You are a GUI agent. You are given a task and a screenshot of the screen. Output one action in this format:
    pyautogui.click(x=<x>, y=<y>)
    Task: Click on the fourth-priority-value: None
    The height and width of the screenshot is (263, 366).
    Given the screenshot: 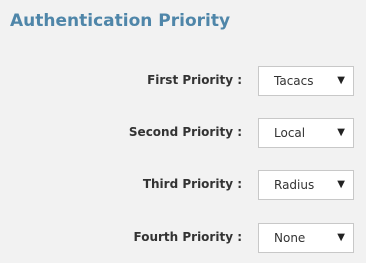 What is the action you would take?
    pyautogui.click(x=290, y=238)
    